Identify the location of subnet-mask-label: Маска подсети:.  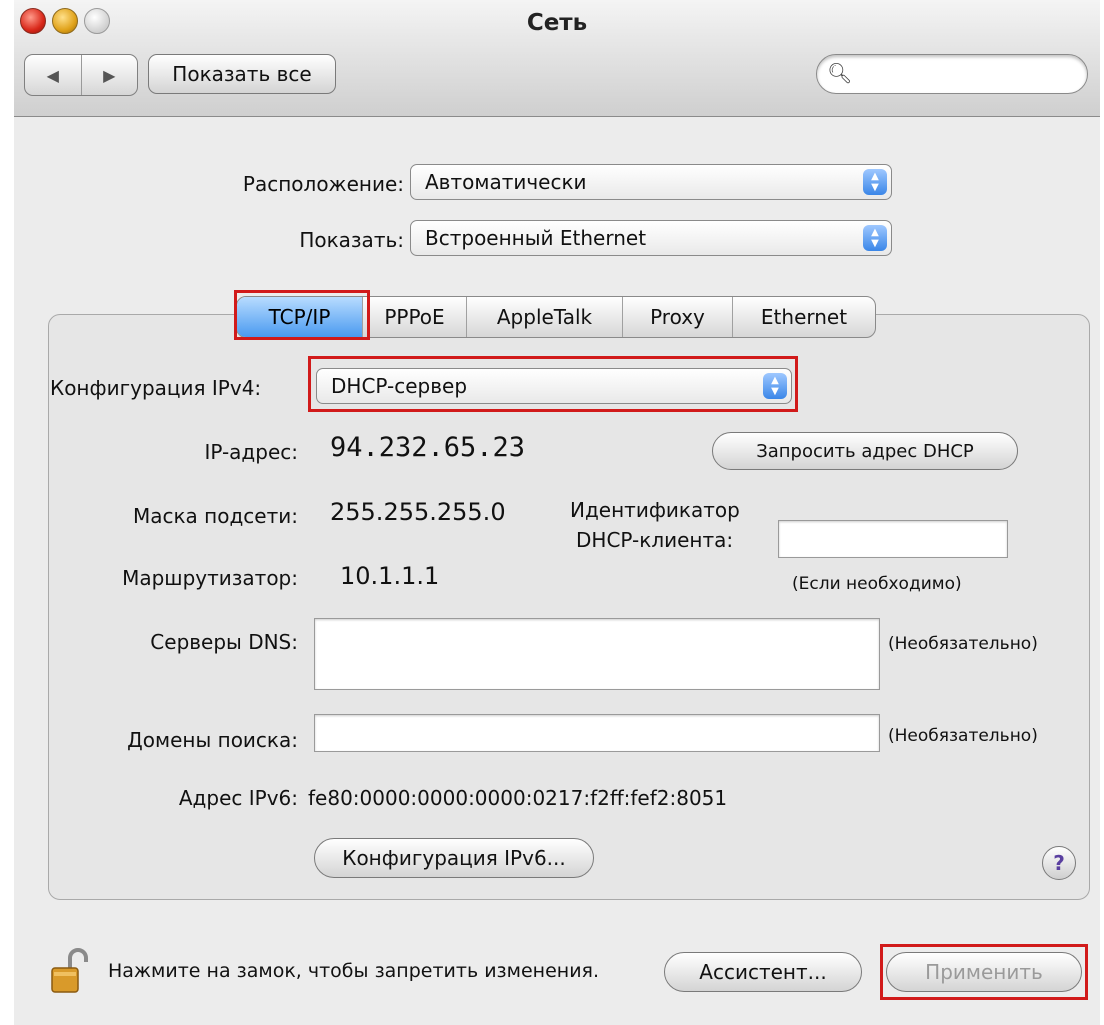
(215, 516).